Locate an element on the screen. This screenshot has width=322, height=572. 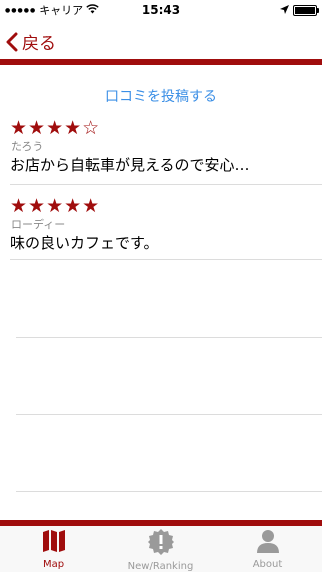
rating-stars: ★★★★★ is located at coordinates (55, 206).